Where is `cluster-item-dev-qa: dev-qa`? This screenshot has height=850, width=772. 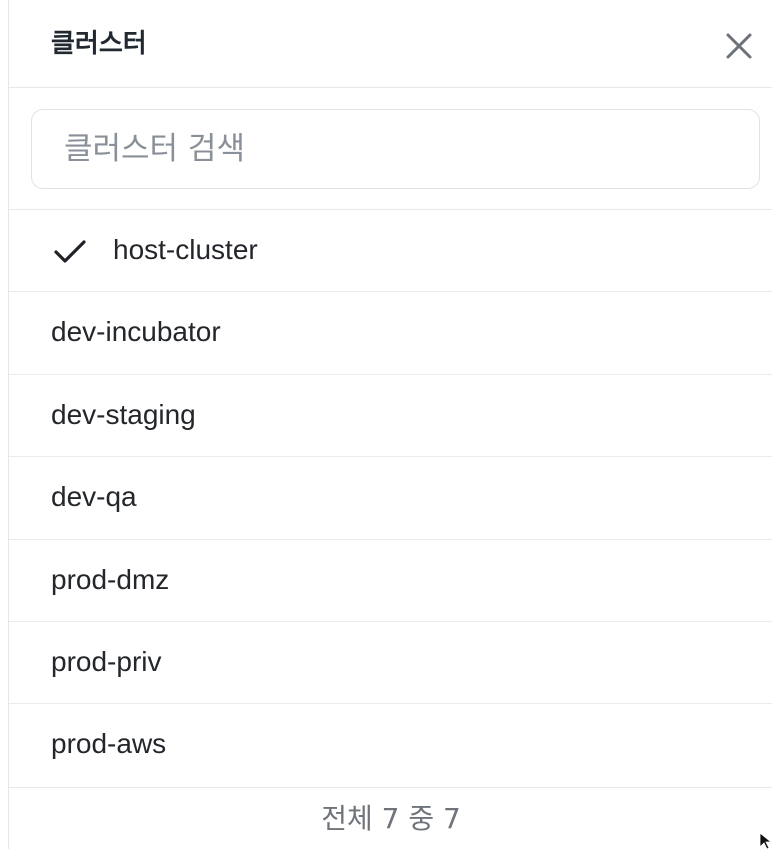 cluster-item-dev-qa: dev-qa is located at coordinates (390, 498).